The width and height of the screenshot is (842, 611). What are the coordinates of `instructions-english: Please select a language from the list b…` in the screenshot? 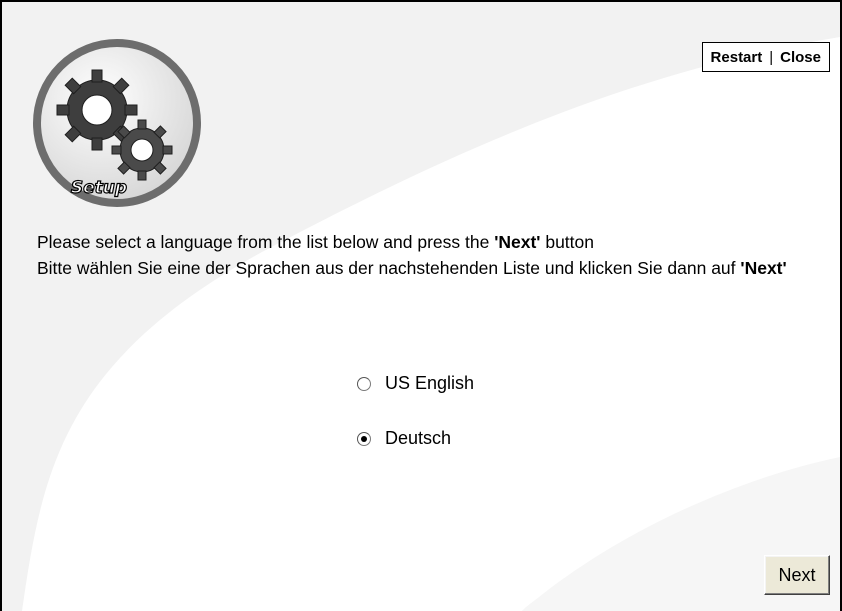 It's located at (437, 242).